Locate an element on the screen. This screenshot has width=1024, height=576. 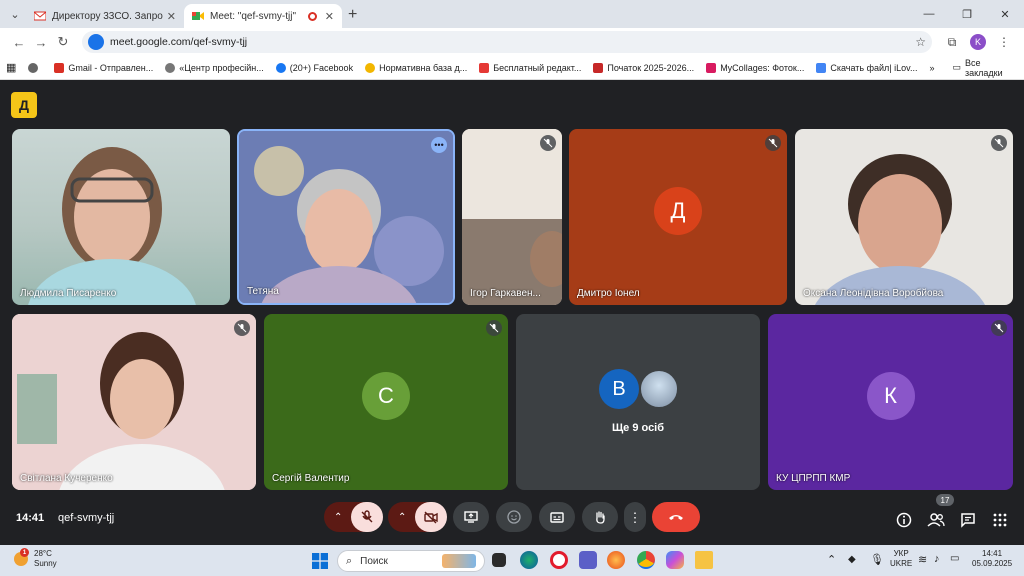
apps-grid-icon: ▦ is located at coordinates (11, 67).